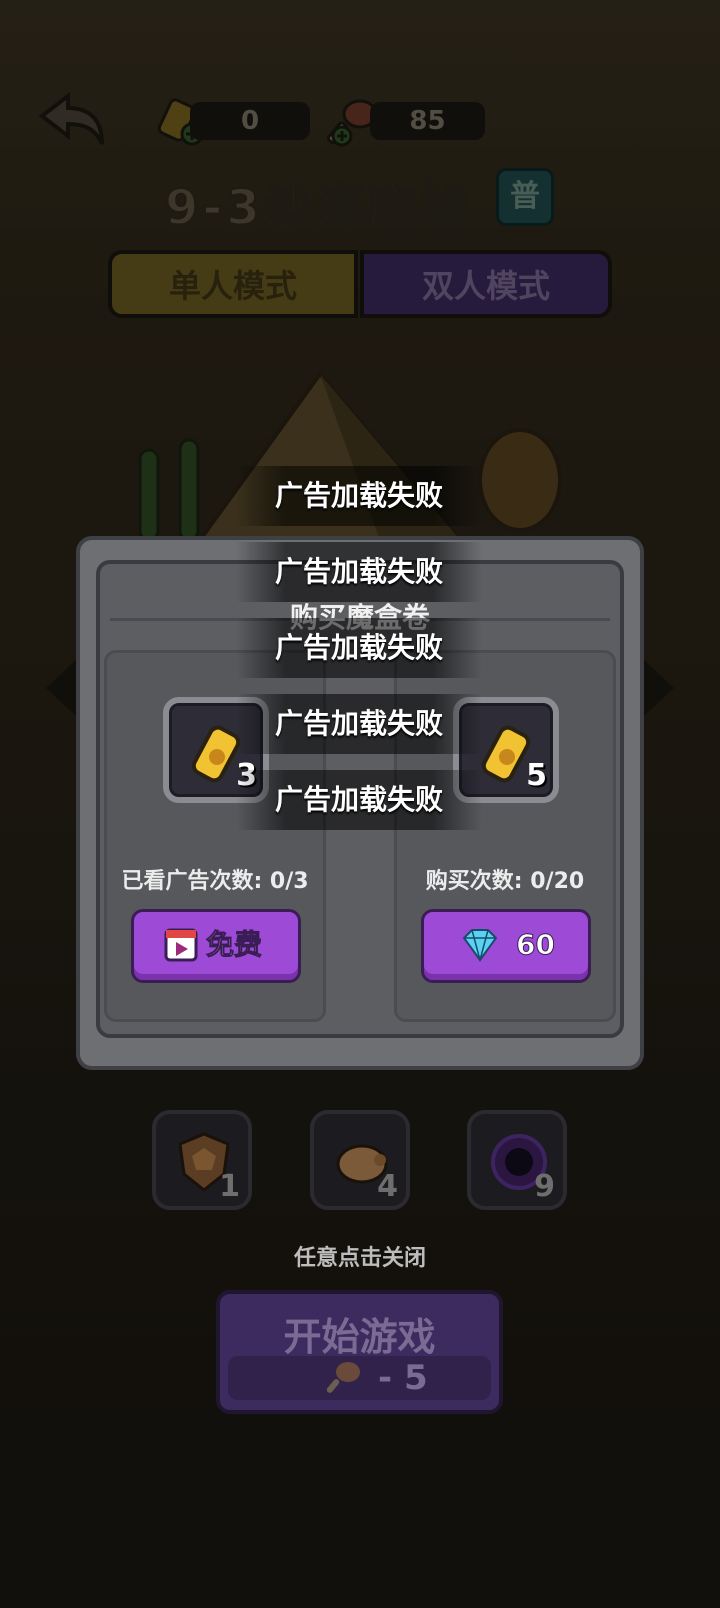 This screenshot has height=1608, width=720. I want to click on skill-slot-blackhole: 9, so click(517, 1160).